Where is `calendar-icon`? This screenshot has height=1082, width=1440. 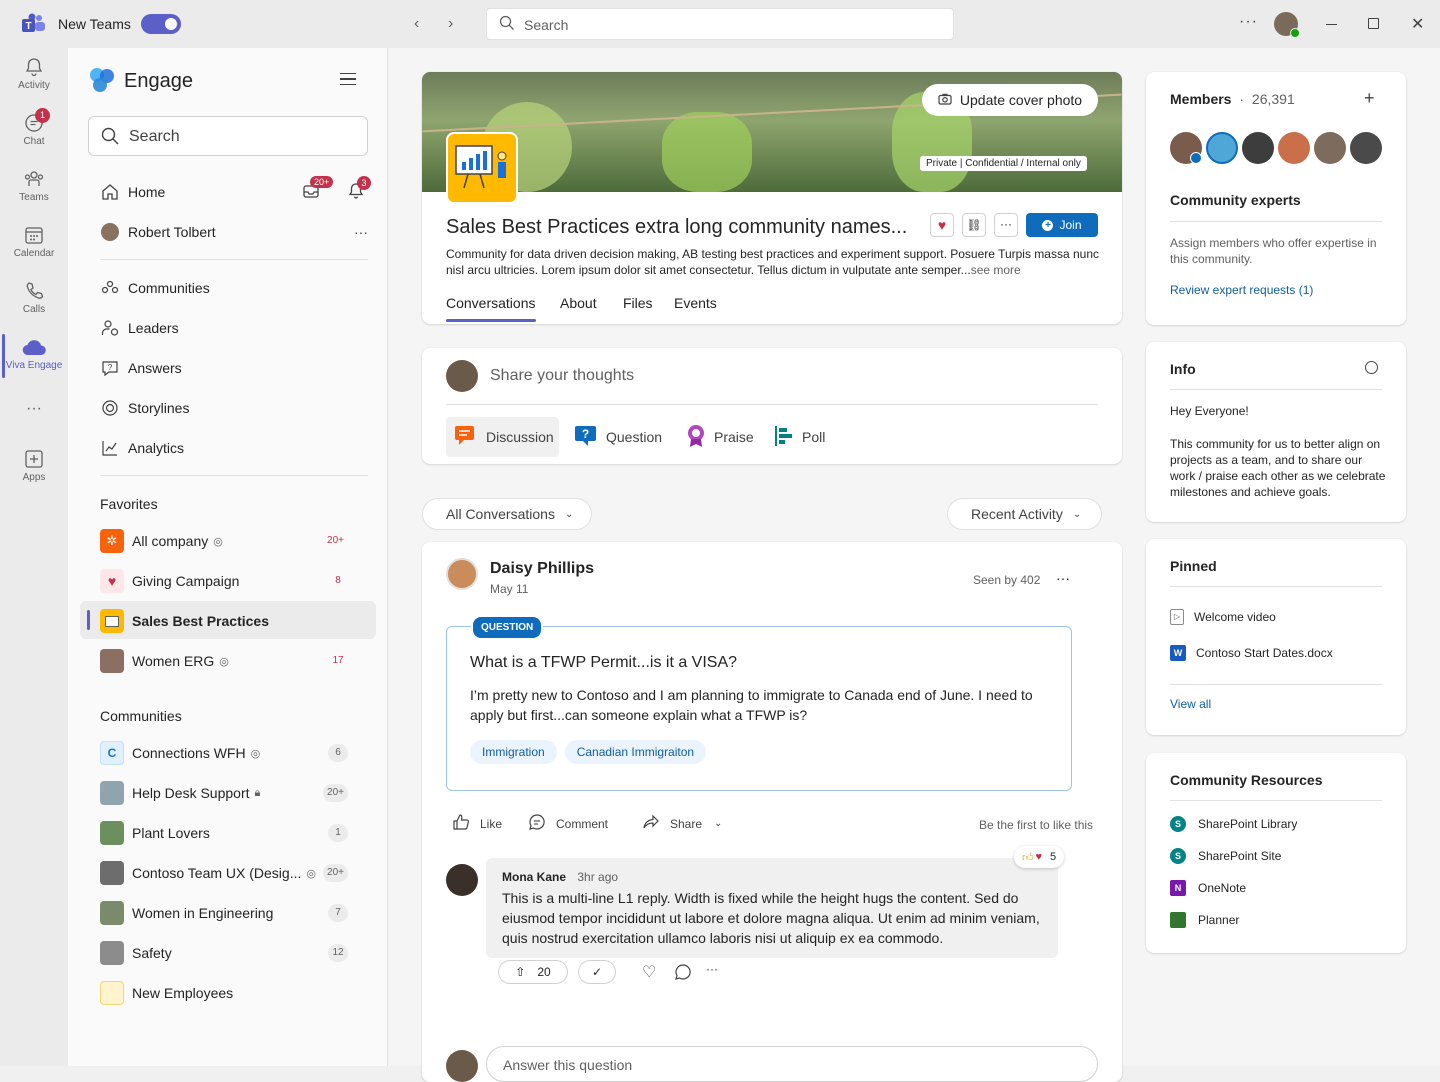 calendar-icon is located at coordinates (34, 235).